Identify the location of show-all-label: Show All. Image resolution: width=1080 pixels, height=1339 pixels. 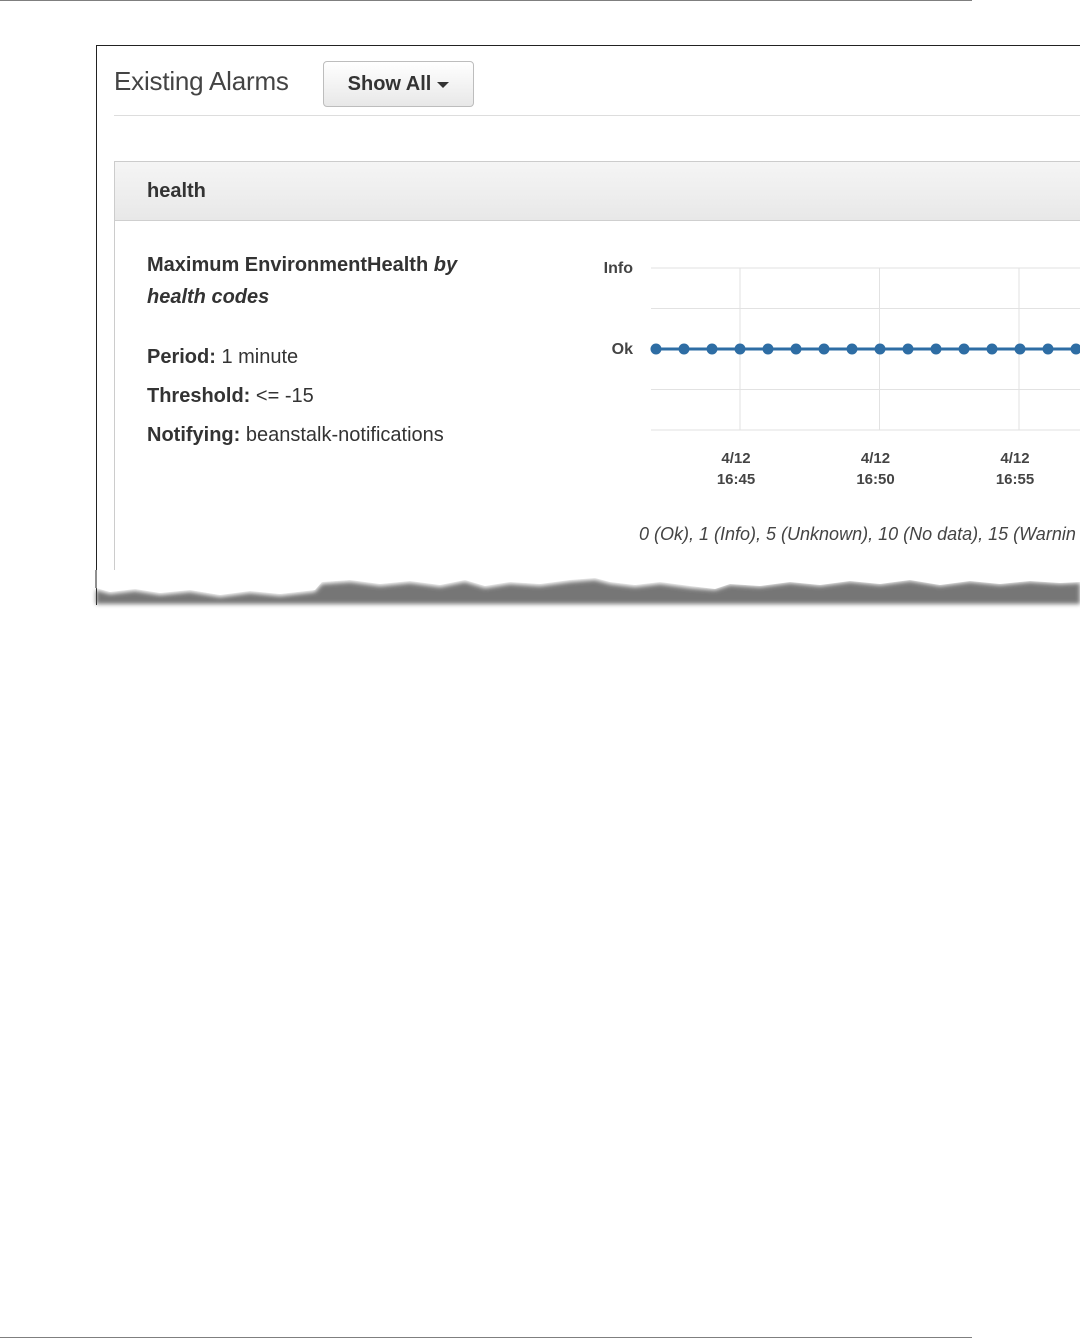
(389, 83).